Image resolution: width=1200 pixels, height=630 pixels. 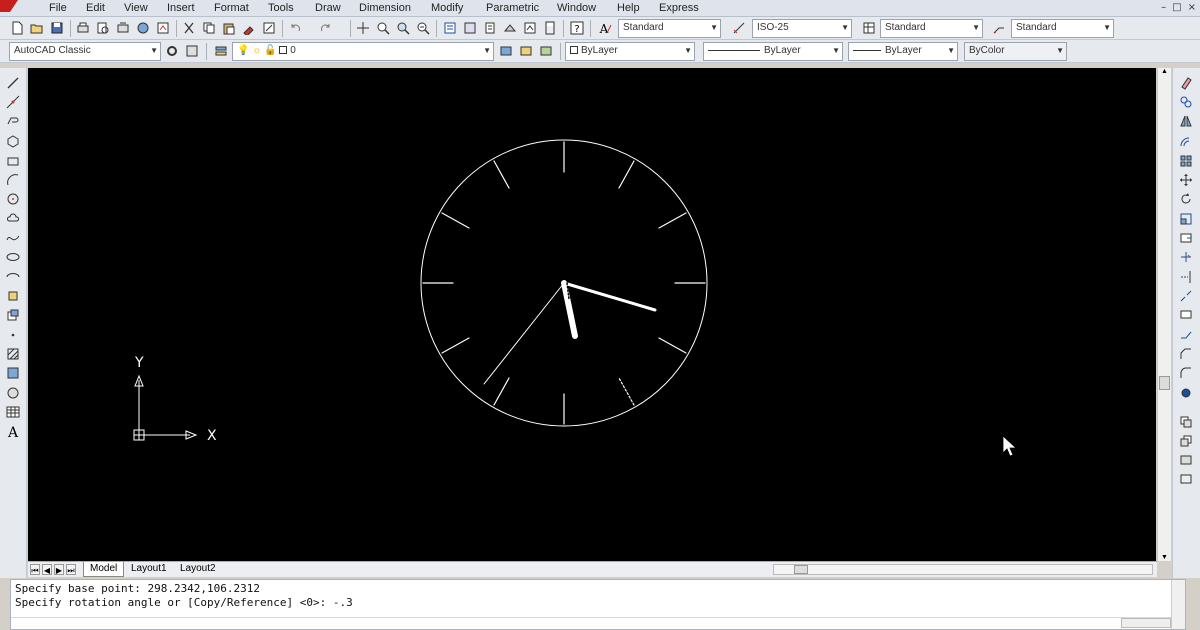 What do you see at coordinates (47, 569) in the screenshot?
I see `prev-tab-icon: ◀` at bounding box center [47, 569].